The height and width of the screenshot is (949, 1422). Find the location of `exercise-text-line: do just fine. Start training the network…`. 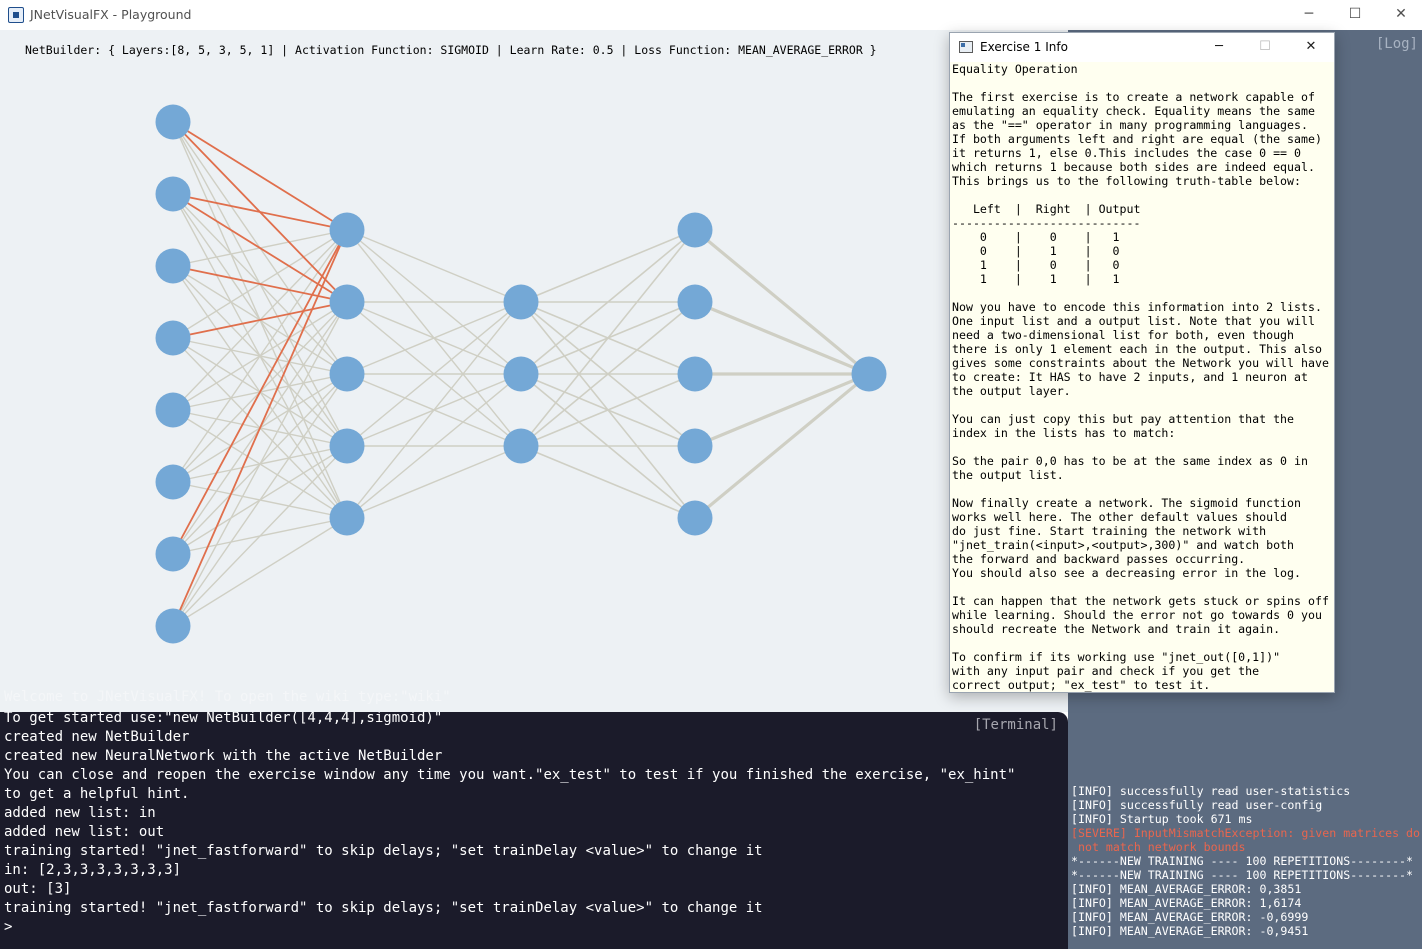

exercise-text-line: do just fine. Start training the network… is located at coordinates (1109, 531).